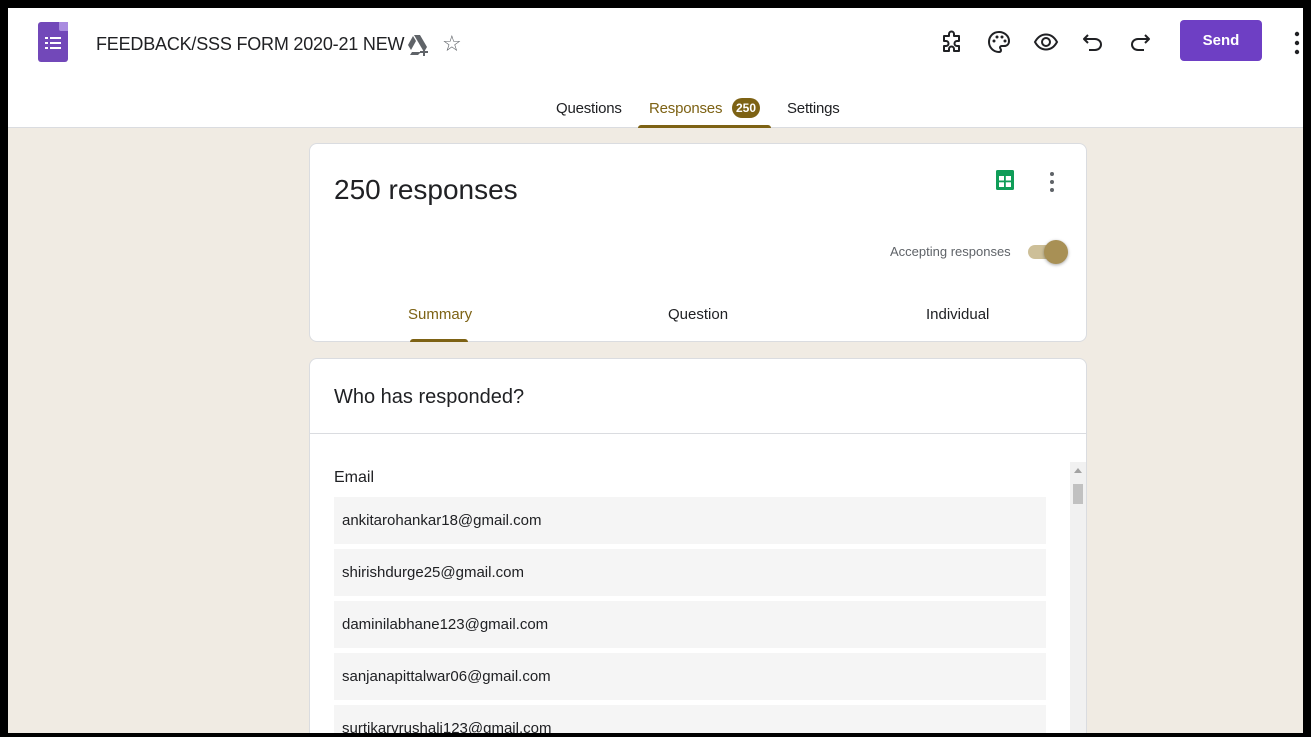 Image resolution: width=1311 pixels, height=737 pixels. I want to click on list-item: ankitarohankar18@gmail.com, so click(690, 520).